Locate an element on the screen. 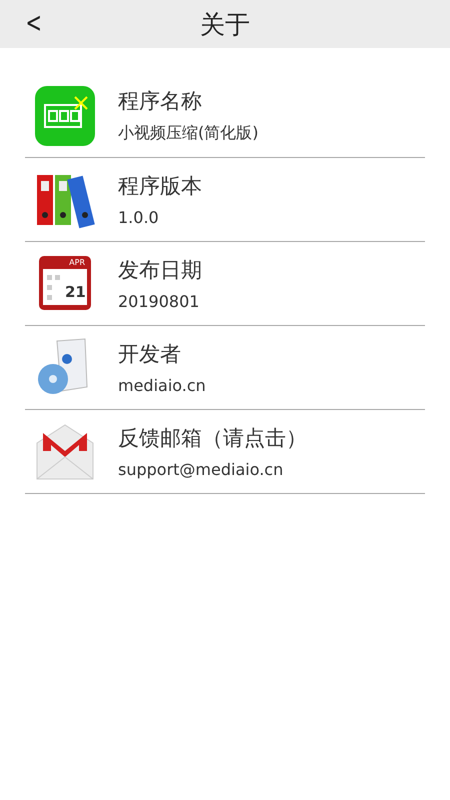 The width and height of the screenshot is (450, 800). item-title: 程序版本 is located at coordinates (160, 186).